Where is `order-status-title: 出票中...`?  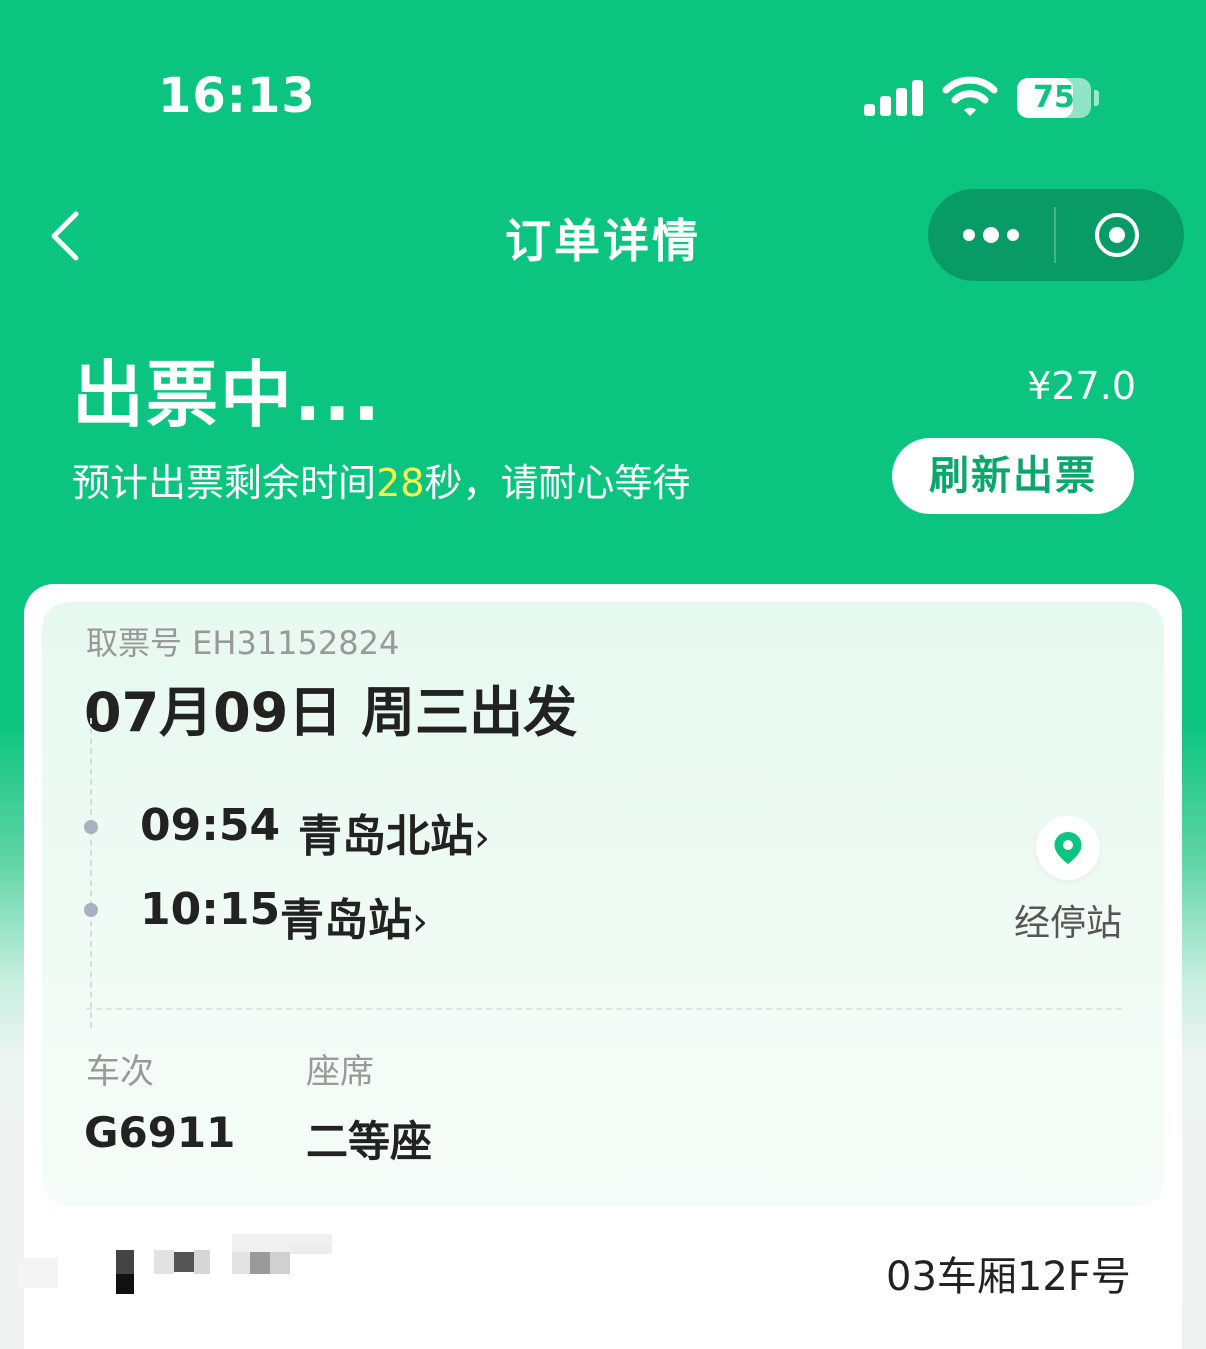 order-status-title: 出票中... is located at coordinates (227, 395).